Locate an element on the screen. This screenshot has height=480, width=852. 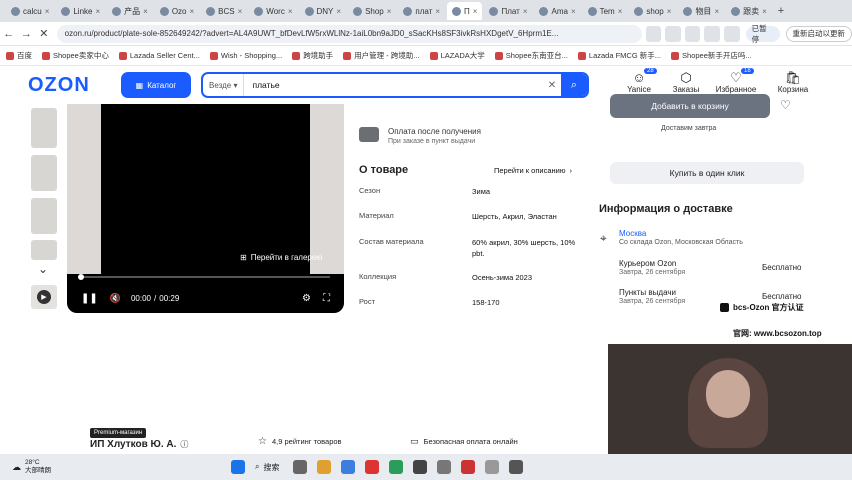
browser-tab: Плат × is located at coordinates (508, 11).